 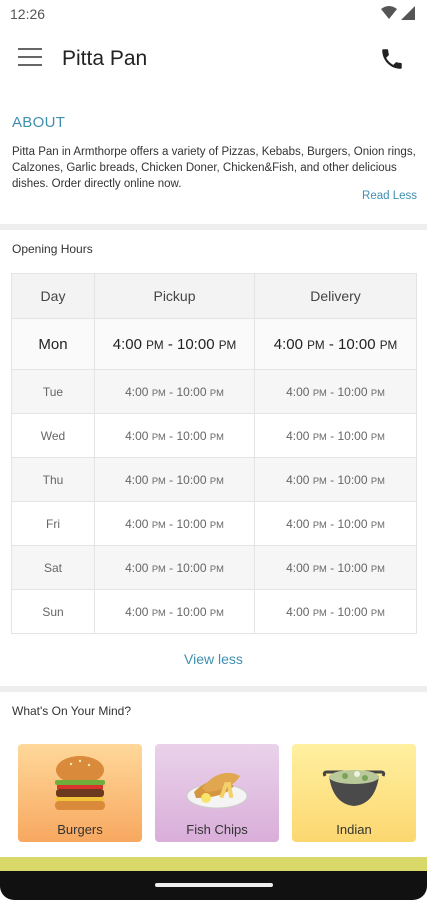 I want to click on table-row: Sun 4:00 PM - 10:00 PM 4:00 PM - 10:00 PM, so click(x=214, y=611).